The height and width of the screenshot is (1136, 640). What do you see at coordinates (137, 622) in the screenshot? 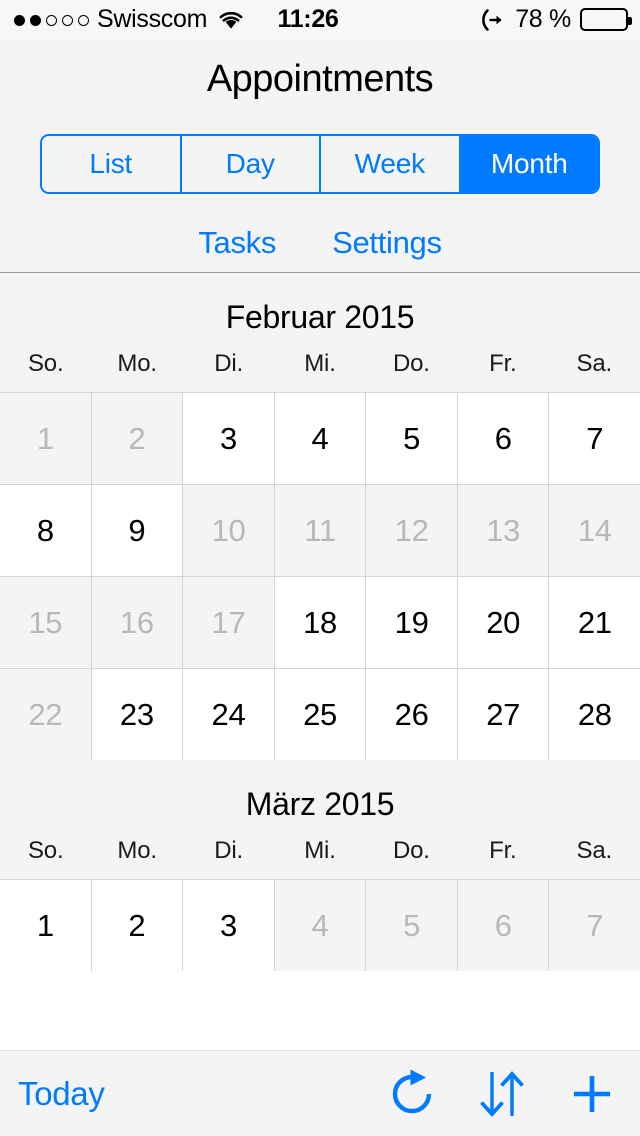
I see `day-cell: 16` at bounding box center [137, 622].